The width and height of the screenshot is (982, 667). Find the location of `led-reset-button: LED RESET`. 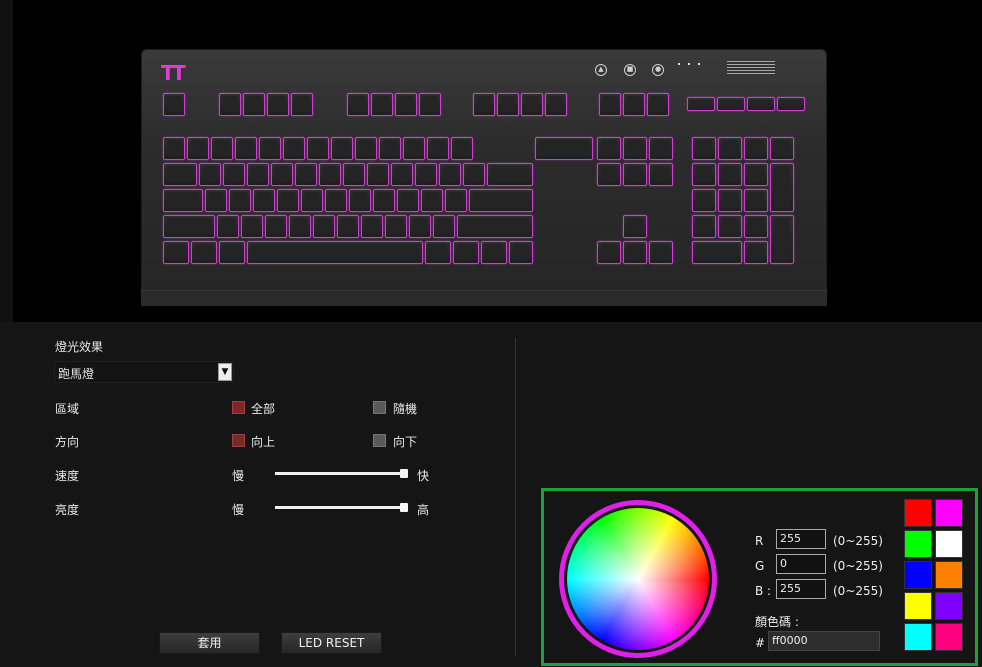

led-reset-button: LED RESET is located at coordinates (331, 643).